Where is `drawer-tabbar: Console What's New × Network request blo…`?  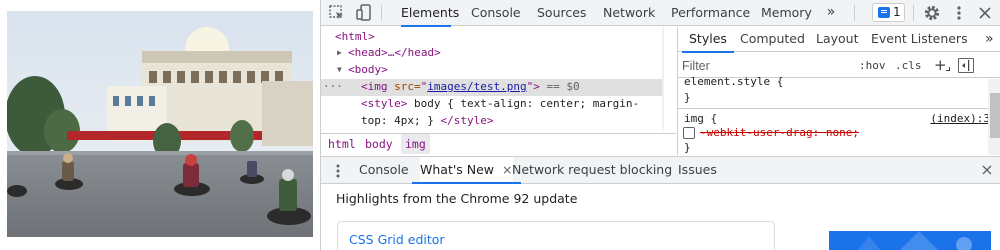 drawer-tabbar: Console What's New × Network request blo… is located at coordinates (660, 170).